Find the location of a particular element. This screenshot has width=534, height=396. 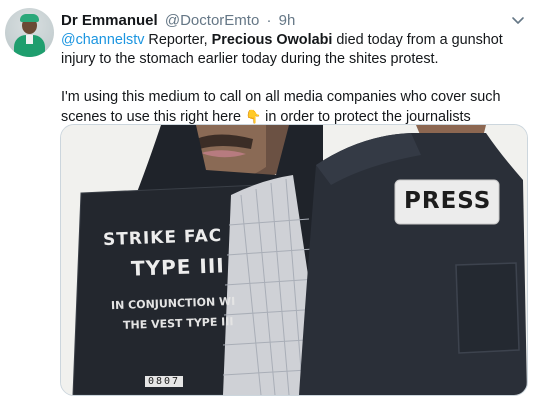

author-avatar is located at coordinates (29, 32).